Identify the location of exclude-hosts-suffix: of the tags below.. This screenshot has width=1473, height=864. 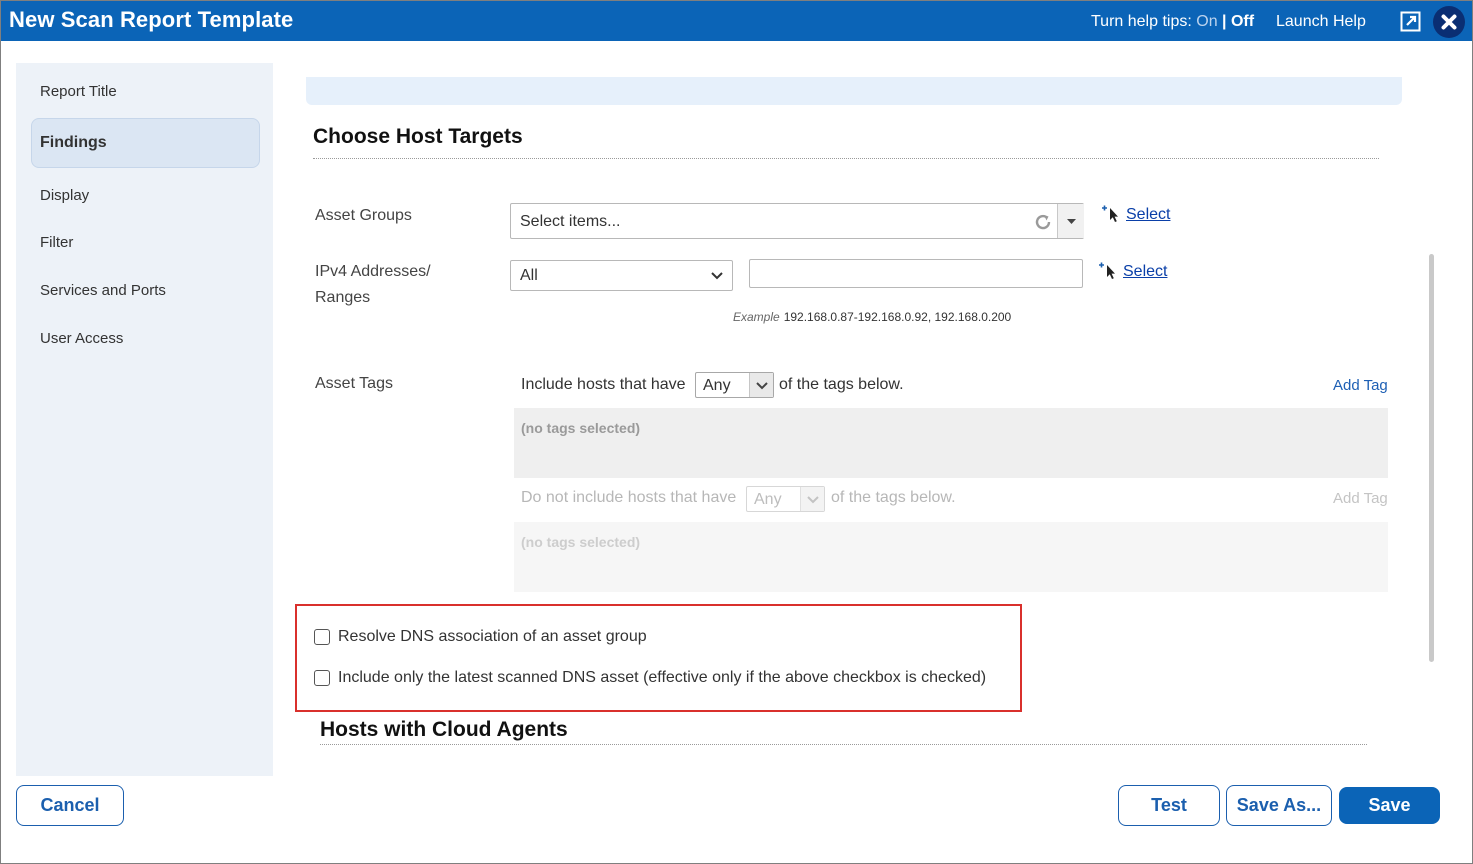
(893, 497).